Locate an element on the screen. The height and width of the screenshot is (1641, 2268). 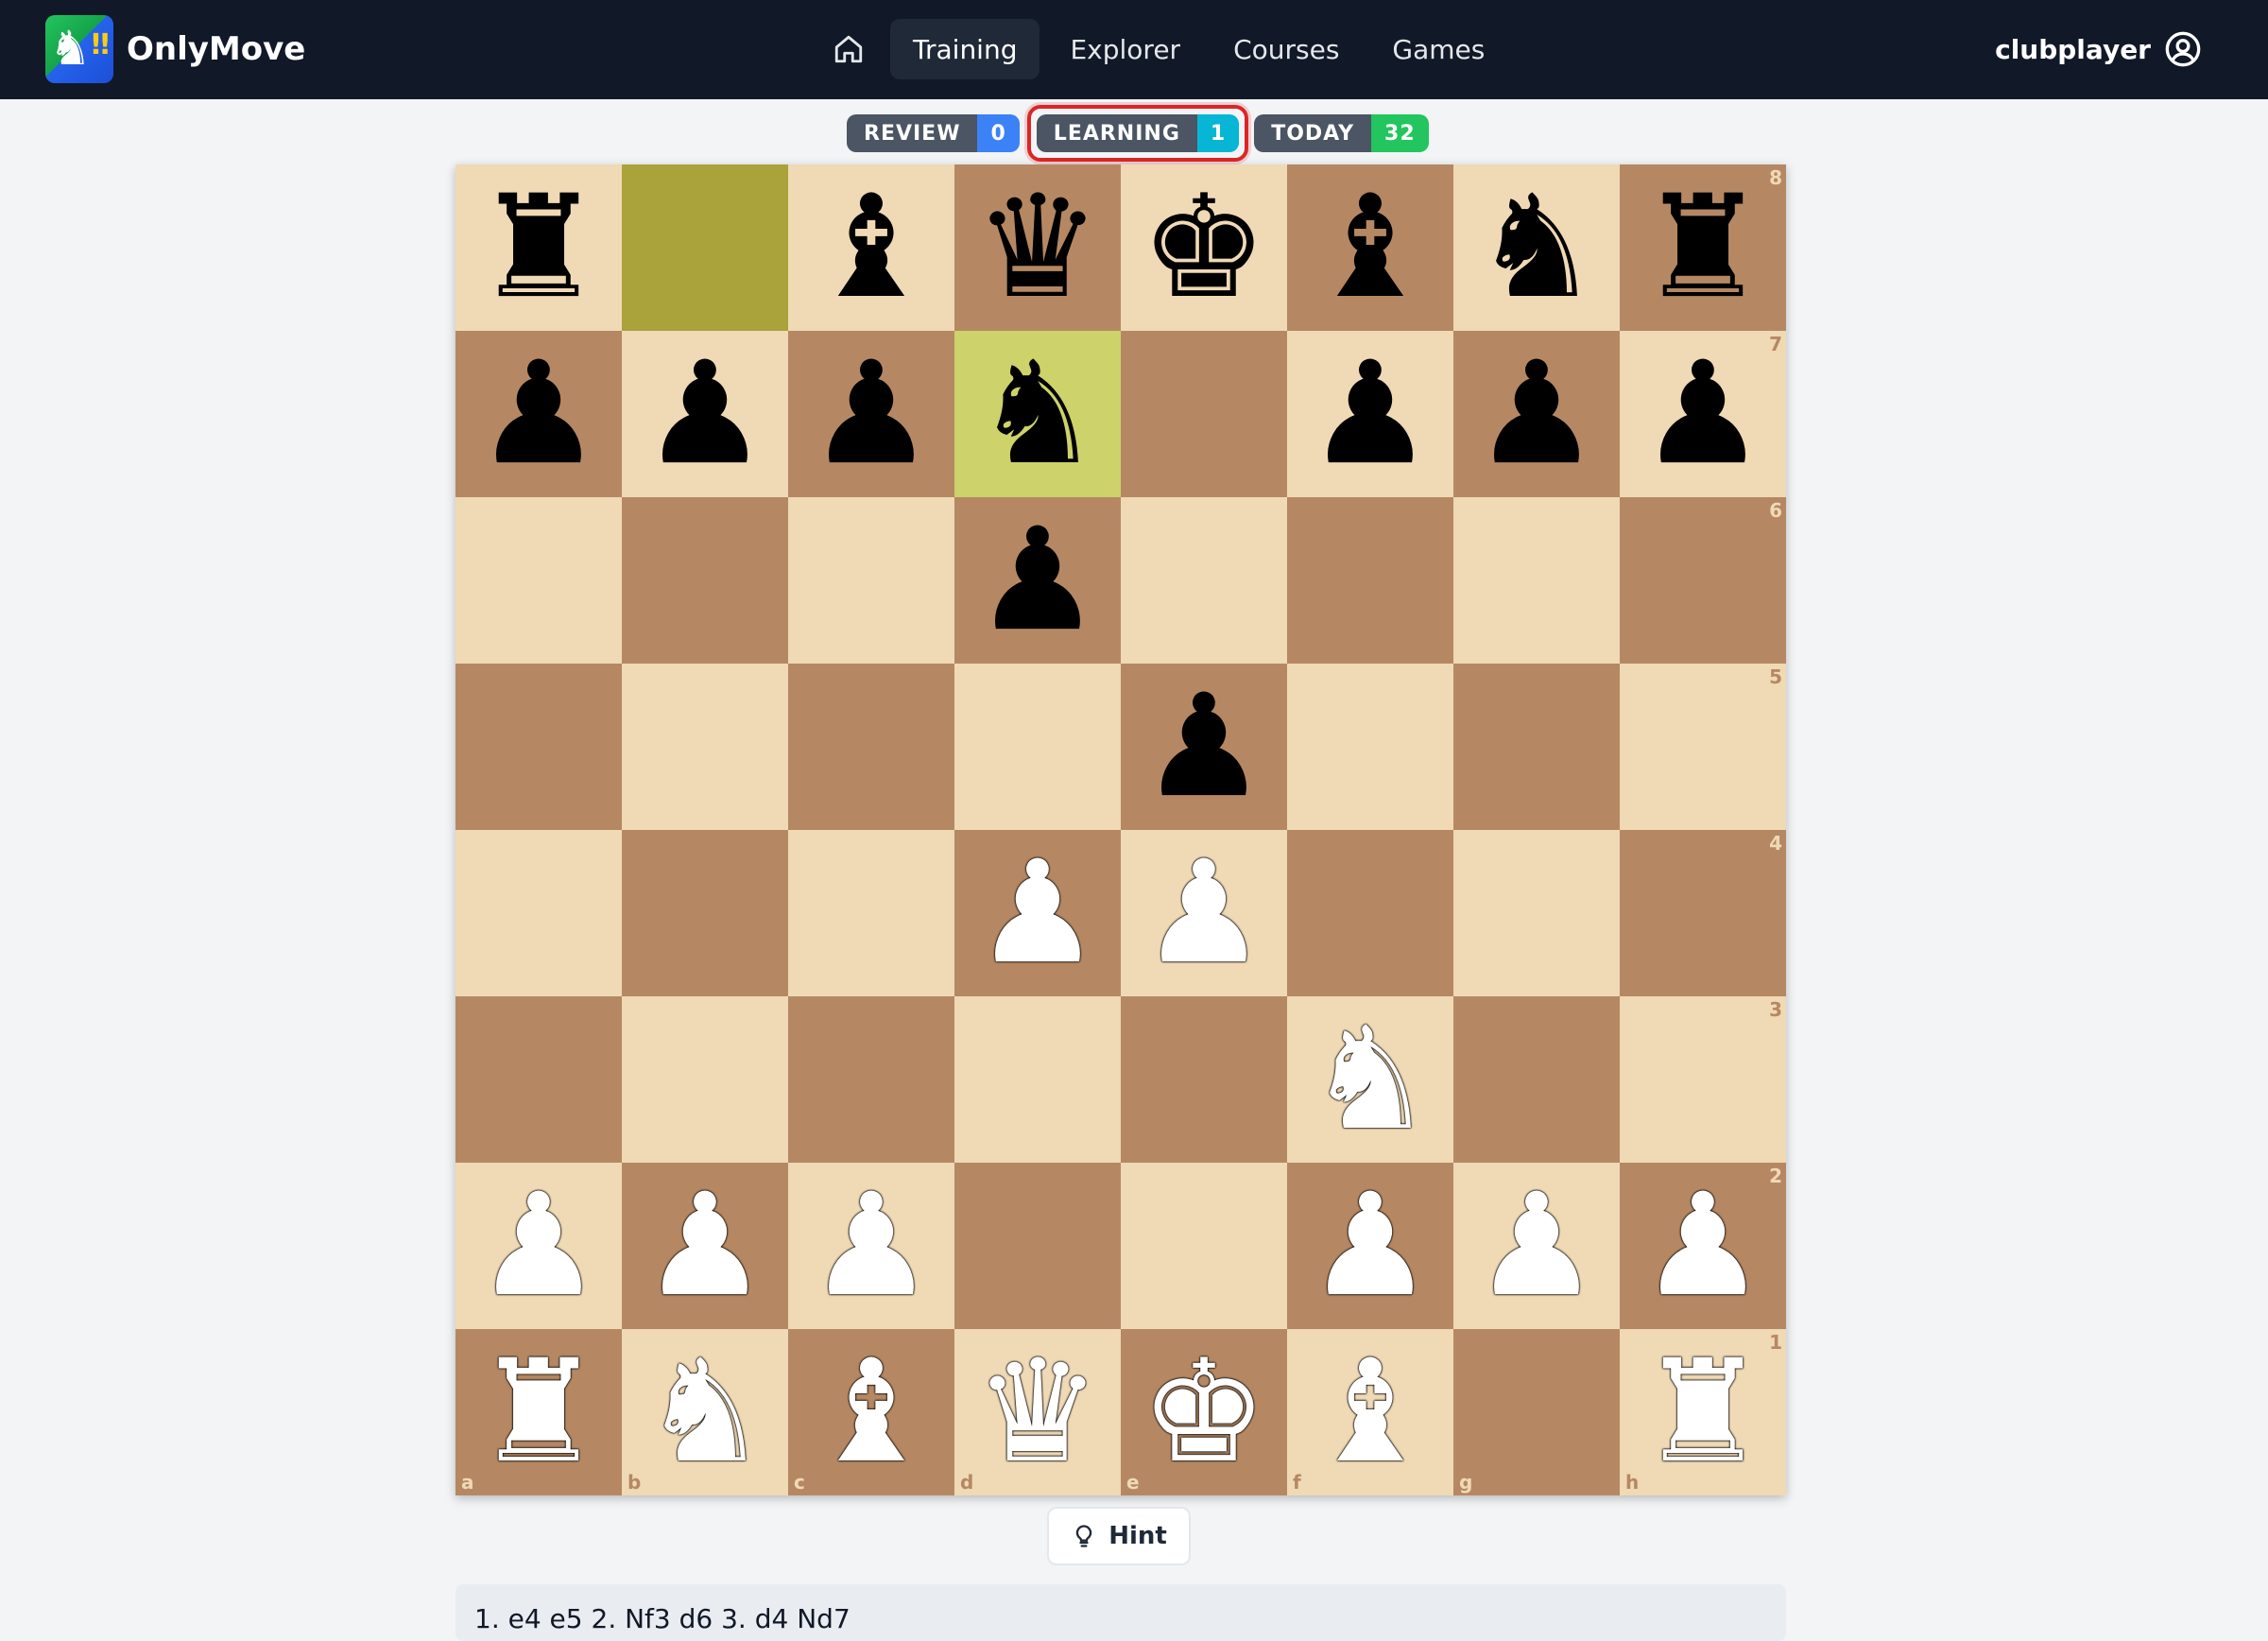
black-bishop-c8: ♝ is located at coordinates (871, 247).